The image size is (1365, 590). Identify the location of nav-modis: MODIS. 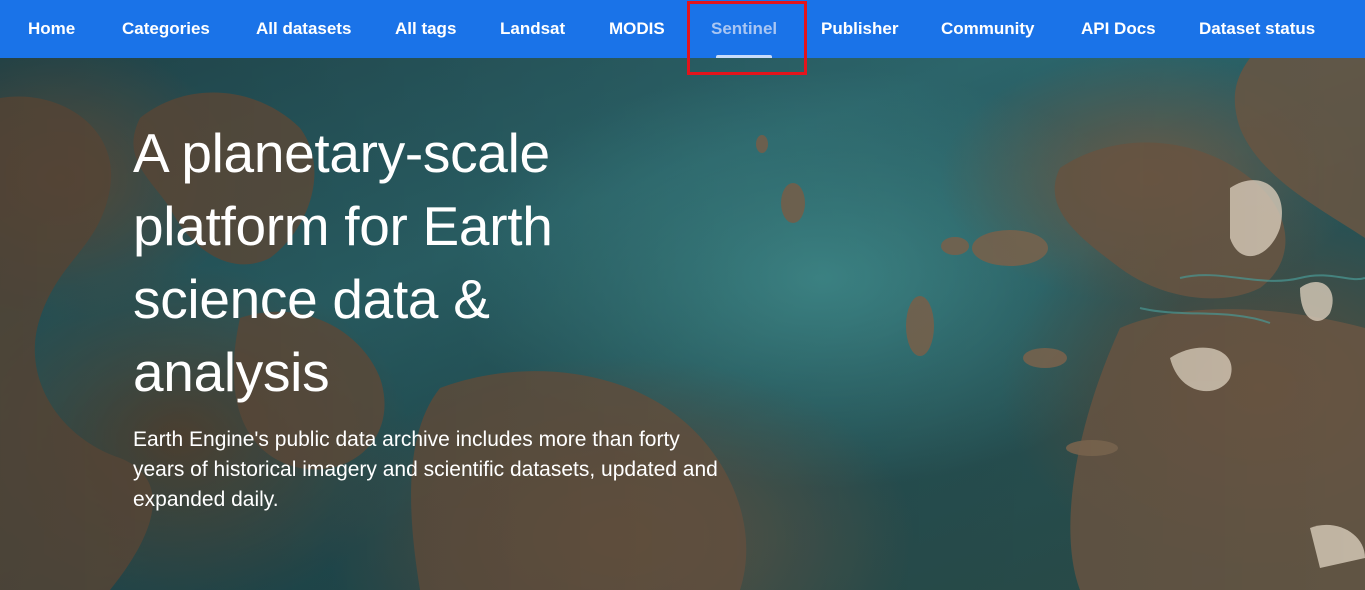
(637, 29).